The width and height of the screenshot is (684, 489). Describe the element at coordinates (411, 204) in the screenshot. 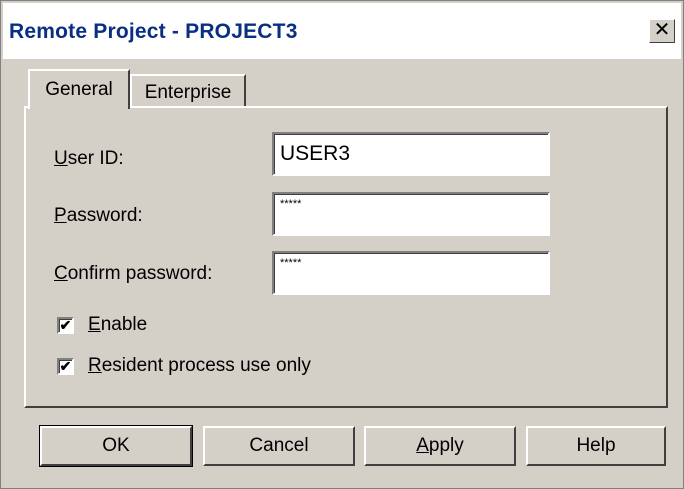

I see `password-input` at that location.